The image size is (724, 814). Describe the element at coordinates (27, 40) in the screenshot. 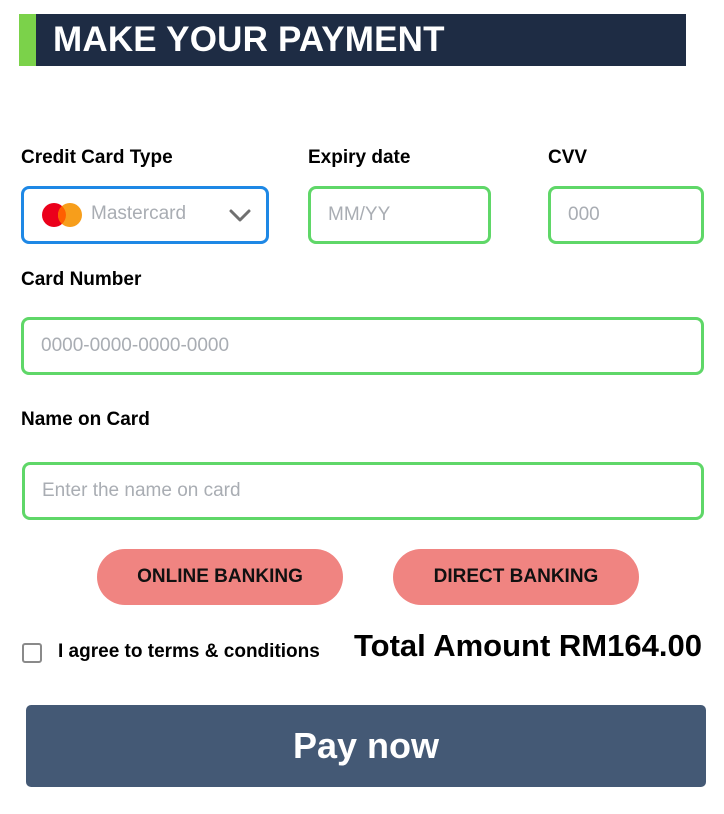

I see `header-accent-bar` at that location.